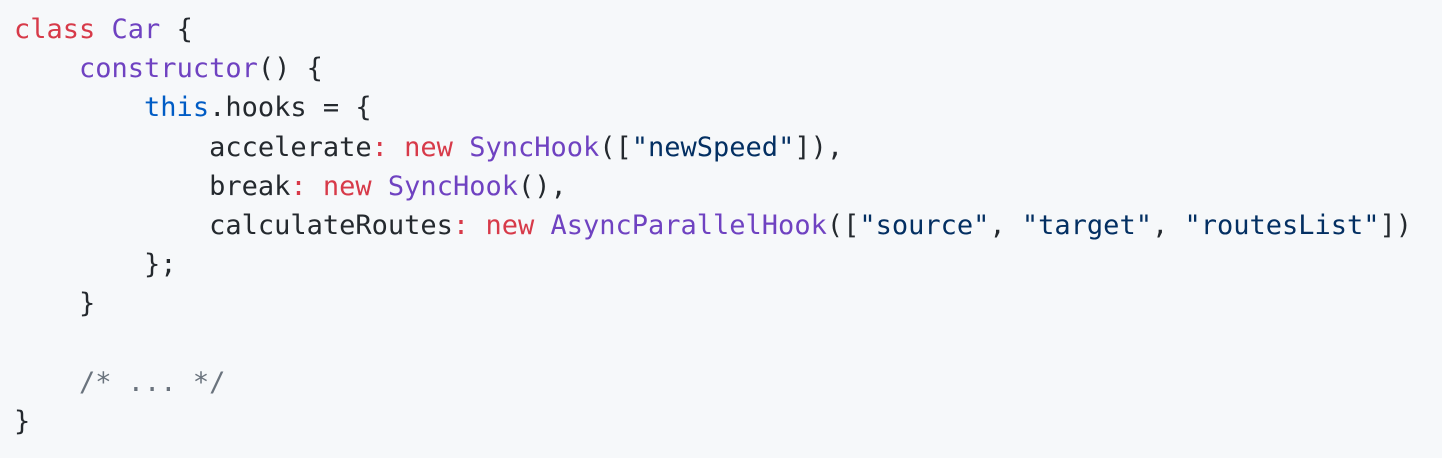 The height and width of the screenshot is (458, 1442). Describe the element at coordinates (728, 68) in the screenshot. I see `code-line: constructor() {` at that location.